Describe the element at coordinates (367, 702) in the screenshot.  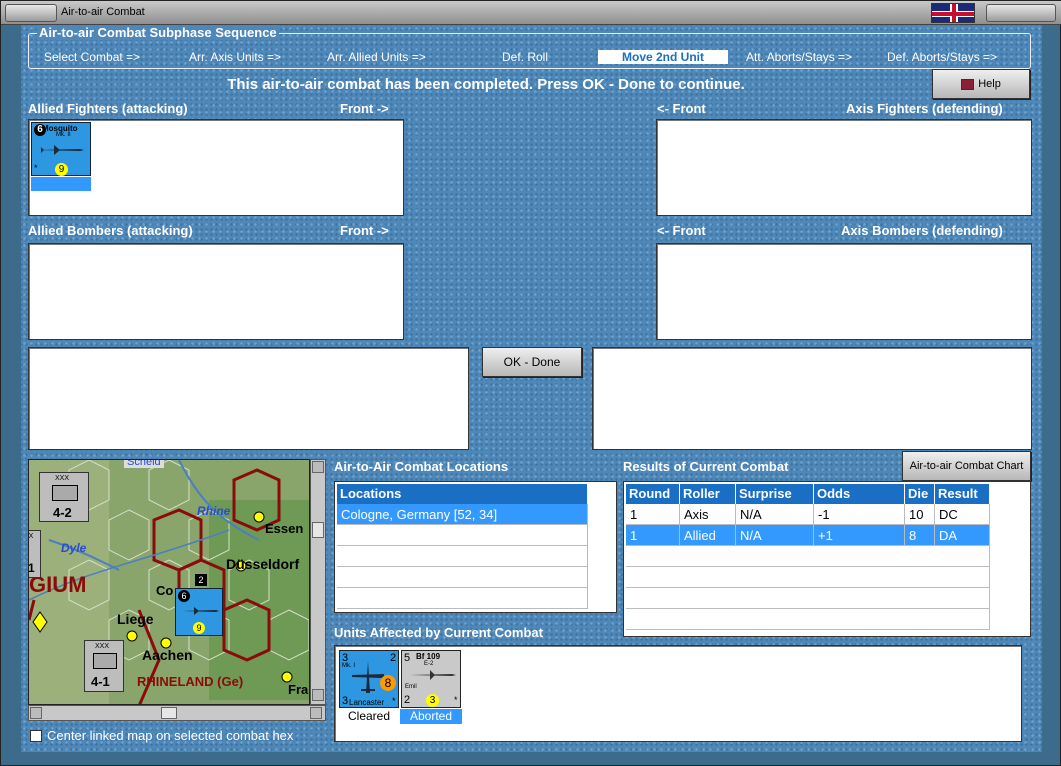
I see `lancaster-name: Lancaster` at that location.